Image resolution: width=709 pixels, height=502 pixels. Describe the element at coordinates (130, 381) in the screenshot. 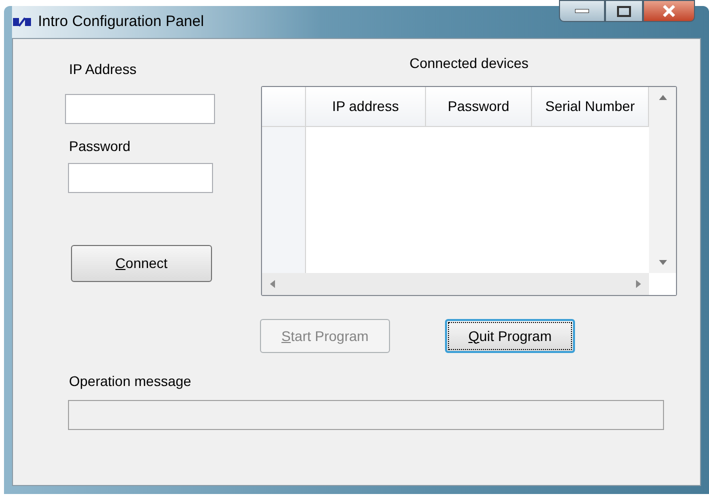

I see `operation-message-label: Operation message` at that location.